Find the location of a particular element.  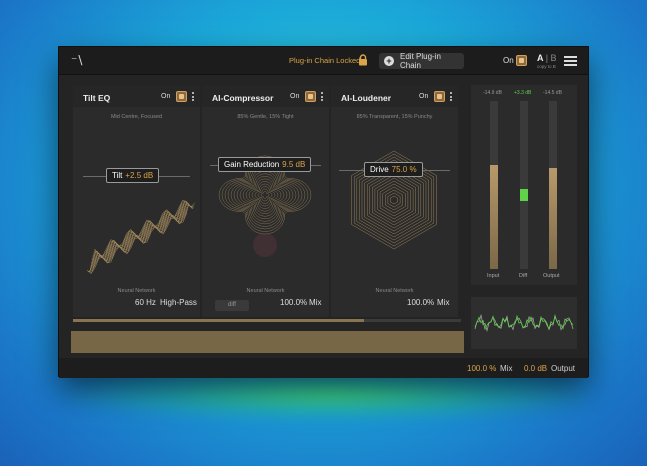

input-meter-fill is located at coordinates (494, 216).